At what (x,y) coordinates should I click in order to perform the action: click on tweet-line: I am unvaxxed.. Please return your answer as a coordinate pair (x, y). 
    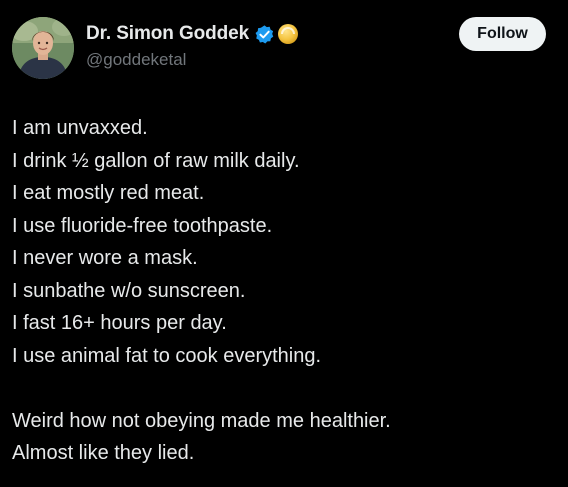
    Looking at the image, I should click on (80, 128).